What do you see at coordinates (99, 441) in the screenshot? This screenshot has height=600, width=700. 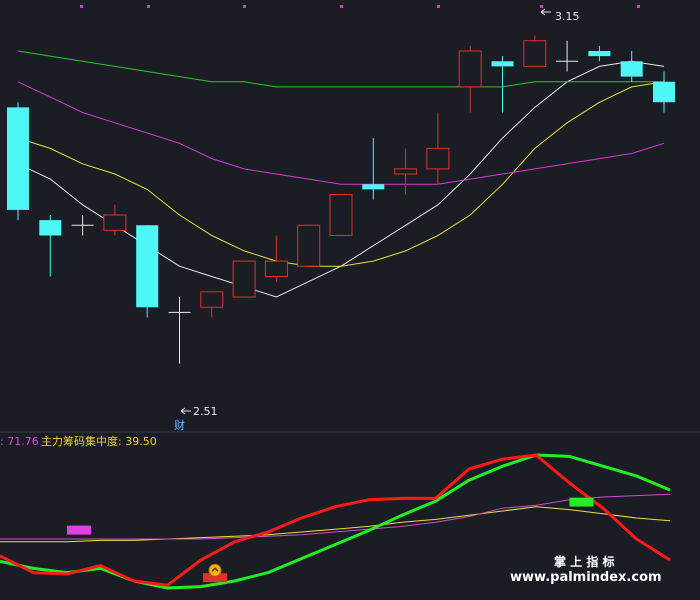 I see `indicator-legend-value-2: 主力筹码集中度: 39.50` at bounding box center [99, 441].